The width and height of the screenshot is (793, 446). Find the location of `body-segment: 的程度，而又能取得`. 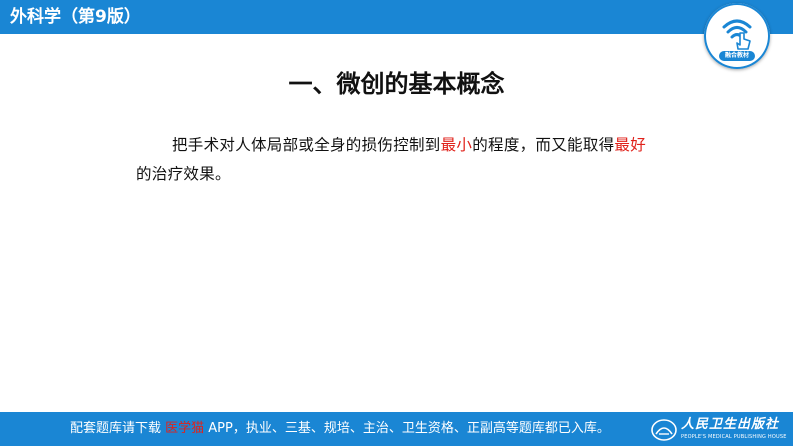

body-segment: 的程度，而又能取得 is located at coordinates (543, 145).